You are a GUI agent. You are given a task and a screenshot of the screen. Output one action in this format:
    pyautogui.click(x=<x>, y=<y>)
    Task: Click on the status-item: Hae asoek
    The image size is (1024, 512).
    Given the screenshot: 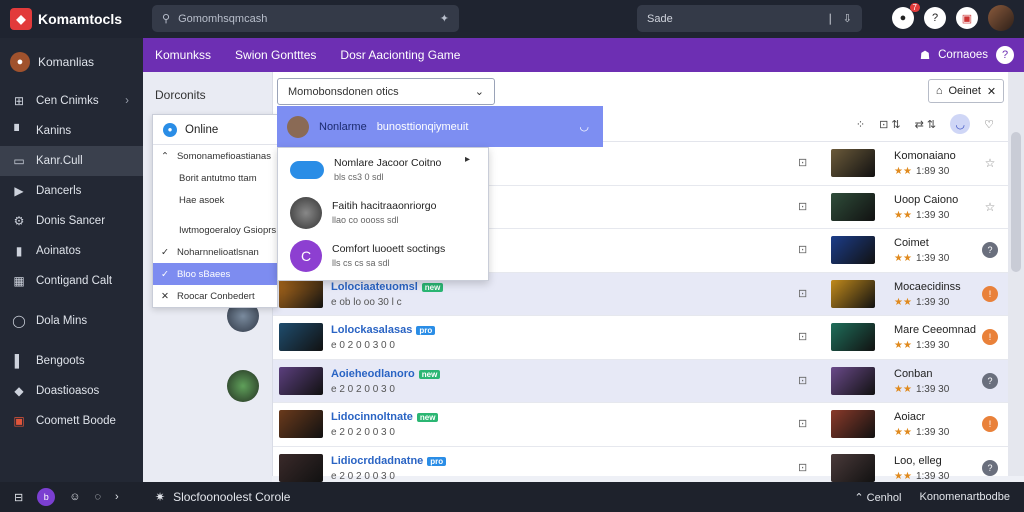 What is the action you would take?
    pyautogui.click(x=215, y=200)
    